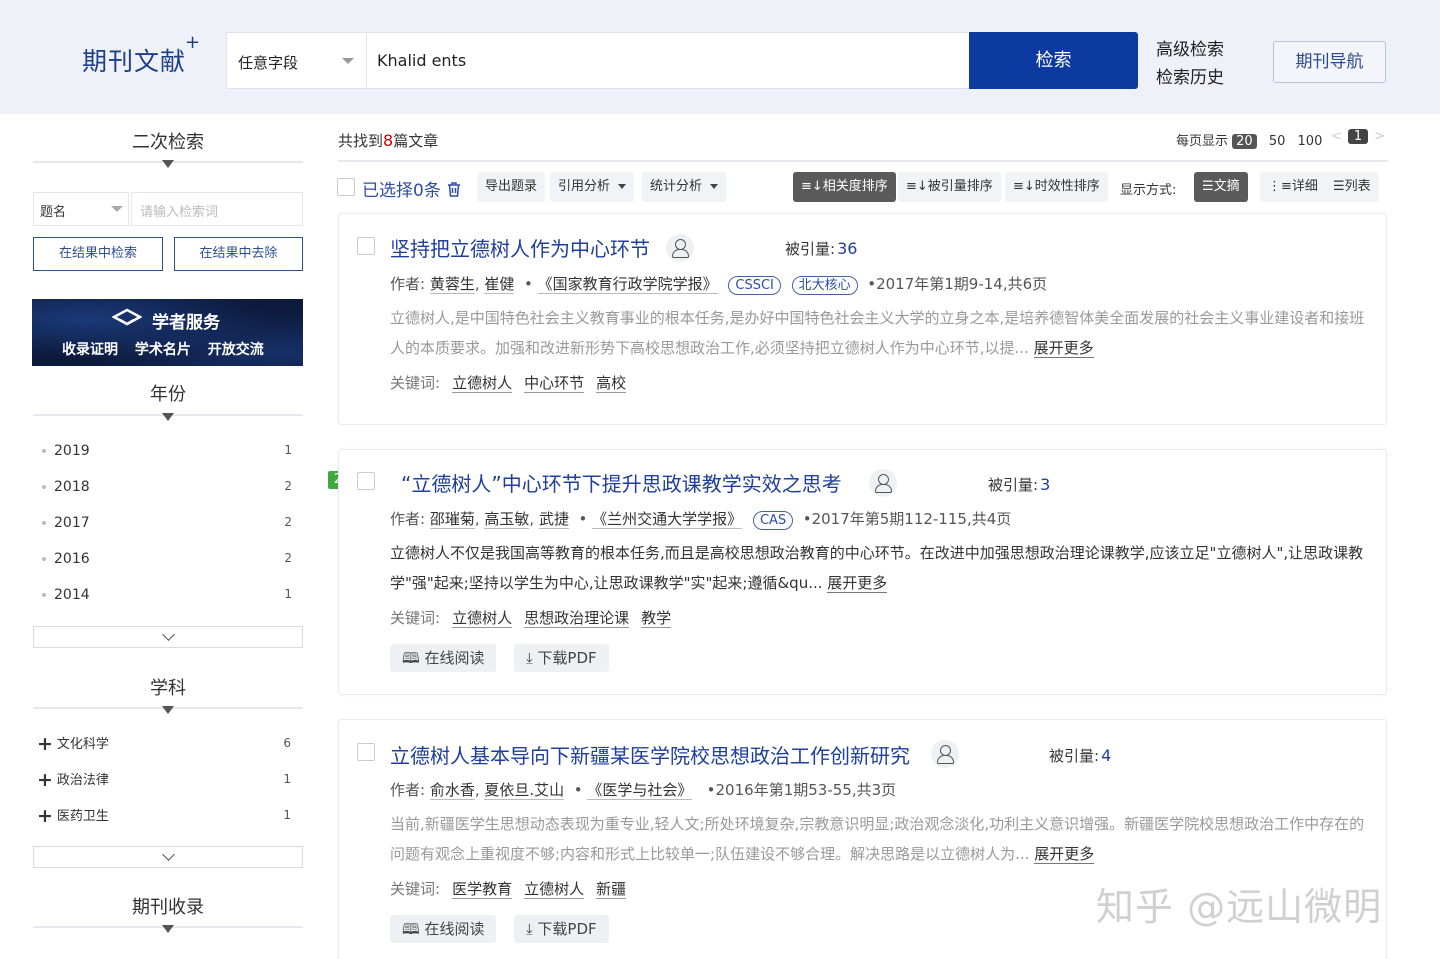 This screenshot has width=1440, height=959. What do you see at coordinates (1358, 136) in the screenshot?
I see `current-page: 1` at bounding box center [1358, 136].